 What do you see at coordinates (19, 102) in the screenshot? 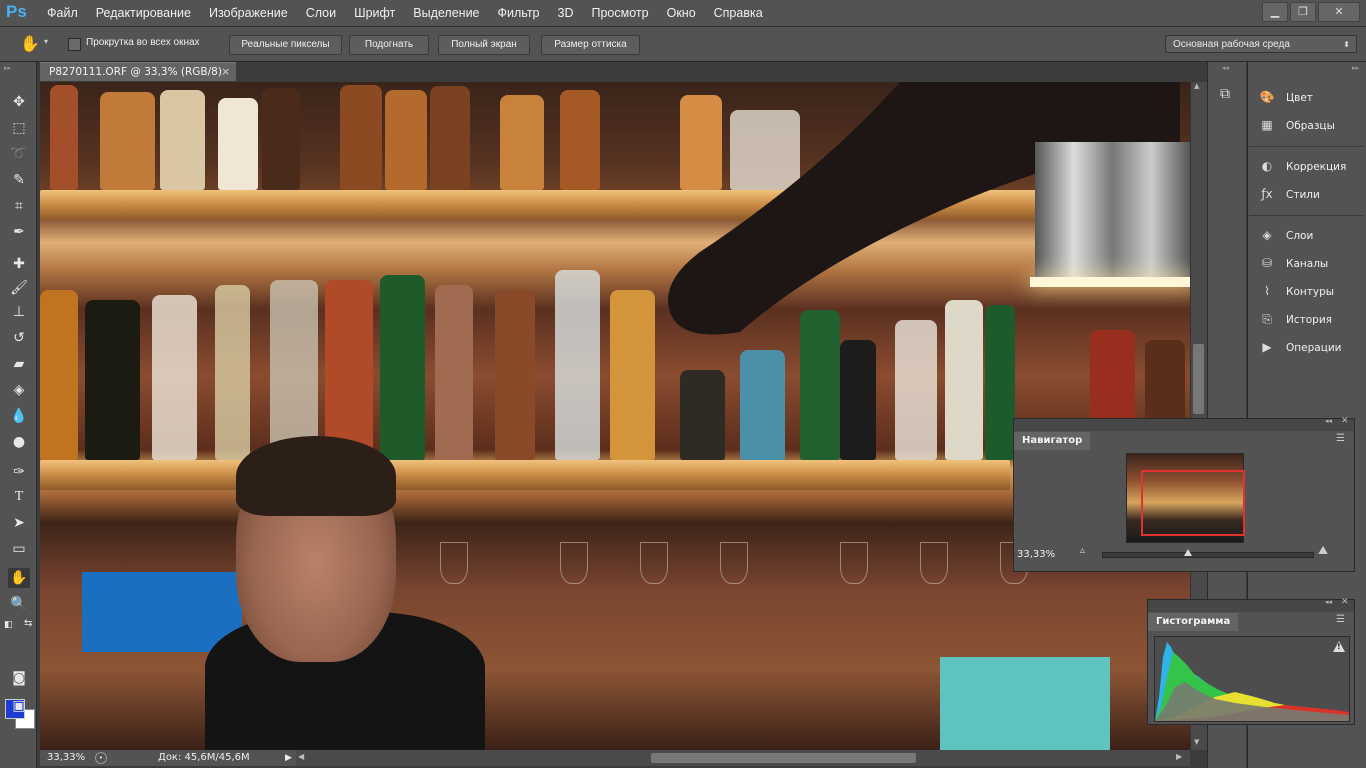
I see `move-tool-icon: ✥` at bounding box center [19, 102].